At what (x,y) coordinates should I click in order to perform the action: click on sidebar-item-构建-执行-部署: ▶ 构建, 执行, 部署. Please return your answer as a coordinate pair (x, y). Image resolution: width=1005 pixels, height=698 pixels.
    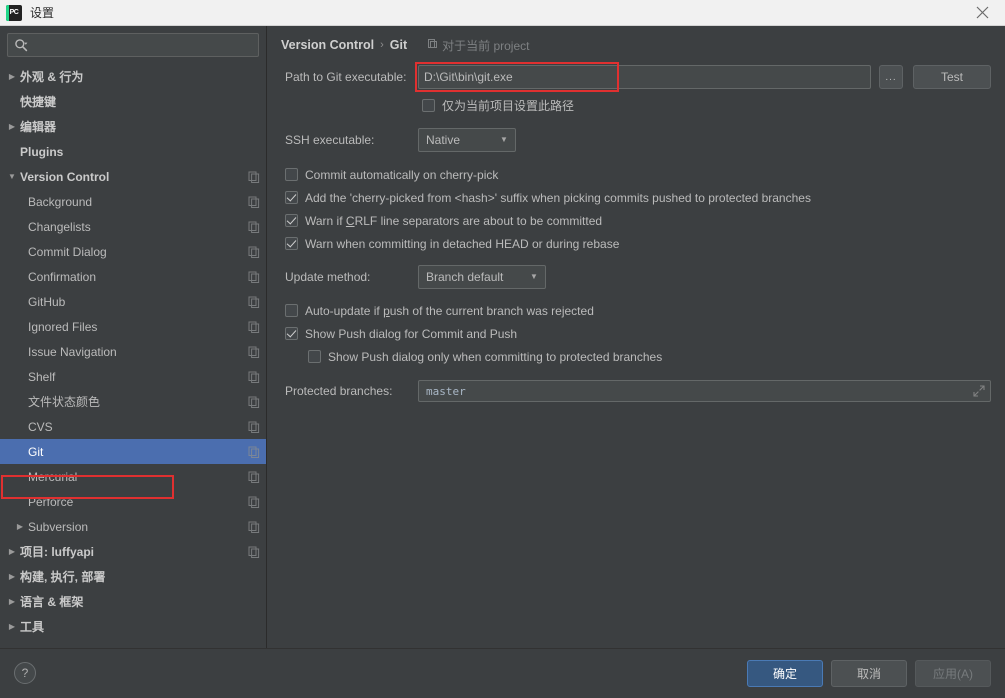
    Looking at the image, I should click on (133, 576).